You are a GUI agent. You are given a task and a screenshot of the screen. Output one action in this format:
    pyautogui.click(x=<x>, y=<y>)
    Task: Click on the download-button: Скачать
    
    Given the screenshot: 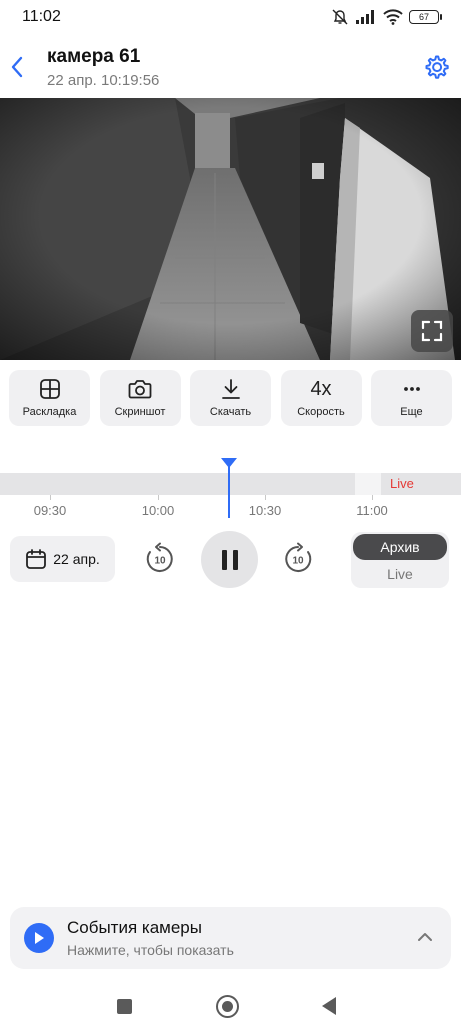 What is the action you would take?
    pyautogui.click(x=230, y=398)
    